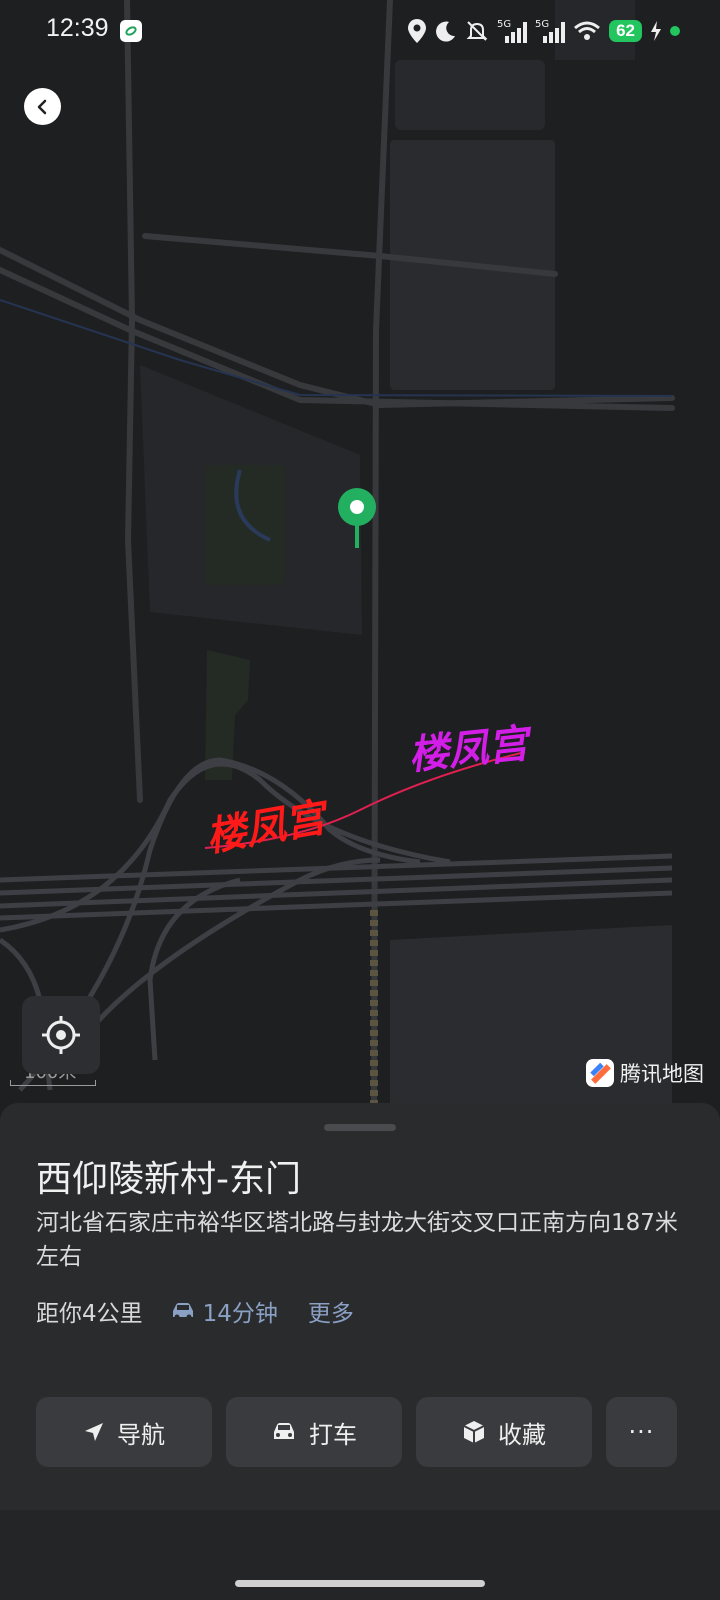  I want to click on scale-line, so click(53, 1083).